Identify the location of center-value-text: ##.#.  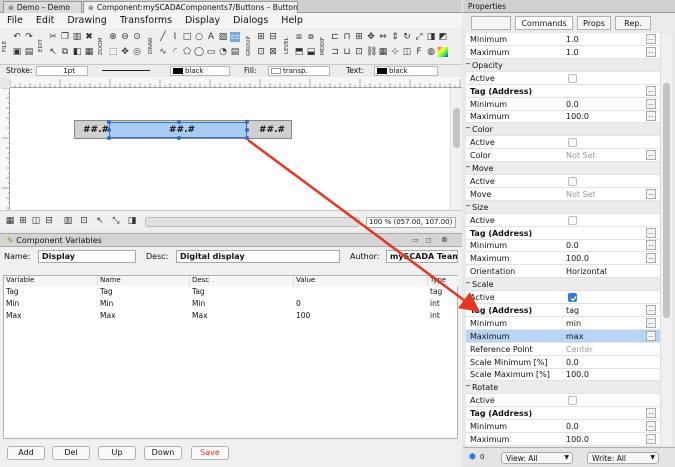
(182, 130).